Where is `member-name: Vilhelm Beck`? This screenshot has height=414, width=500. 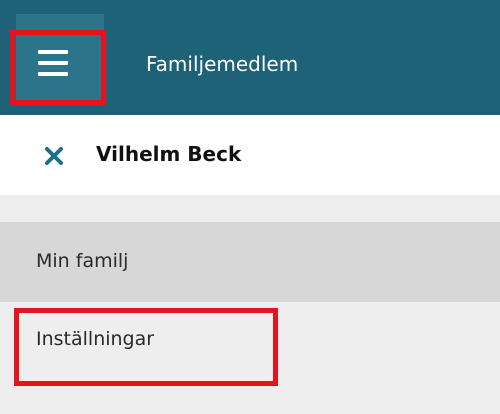 member-name: Vilhelm Beck is located at coordinates (169, 154).